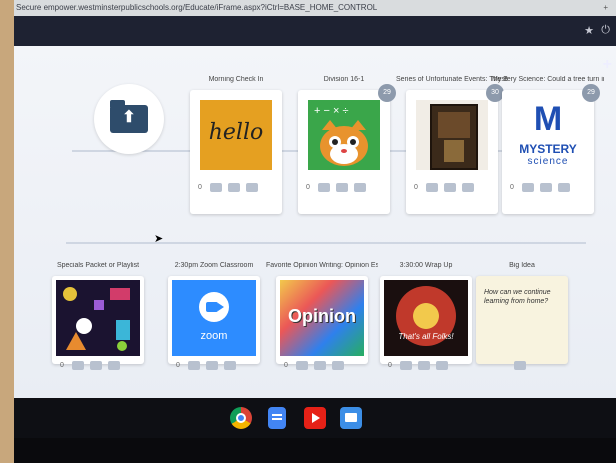  What do you see at coordinates (98, 265) in the screenshot?
I see `card-title: Specials Packet or Playlist` at bounding box center [98, 265].